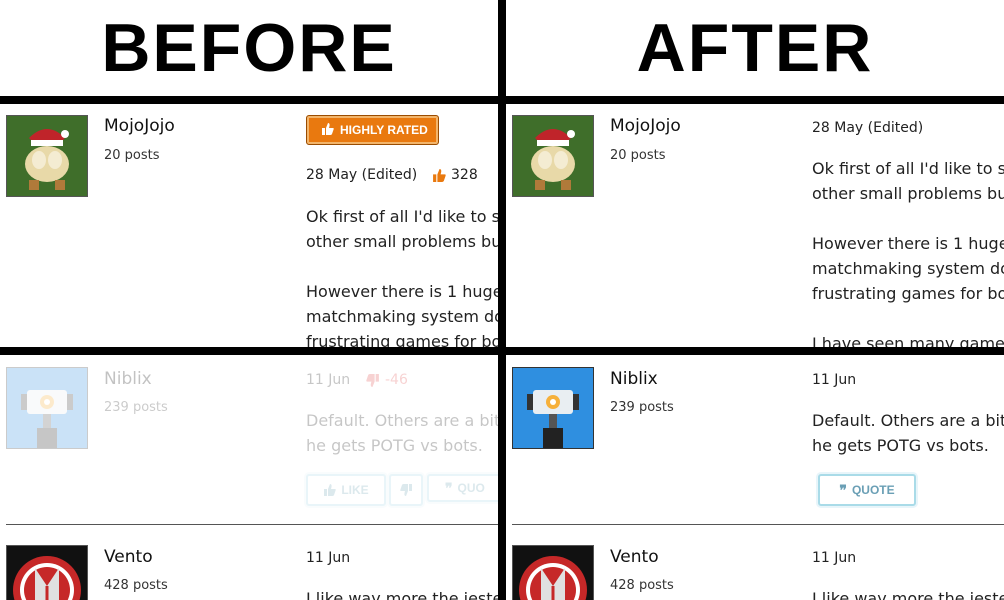 This screenshot has width=1004, height=600. I want to click on after-heading: AFTER, so click(755, 48).